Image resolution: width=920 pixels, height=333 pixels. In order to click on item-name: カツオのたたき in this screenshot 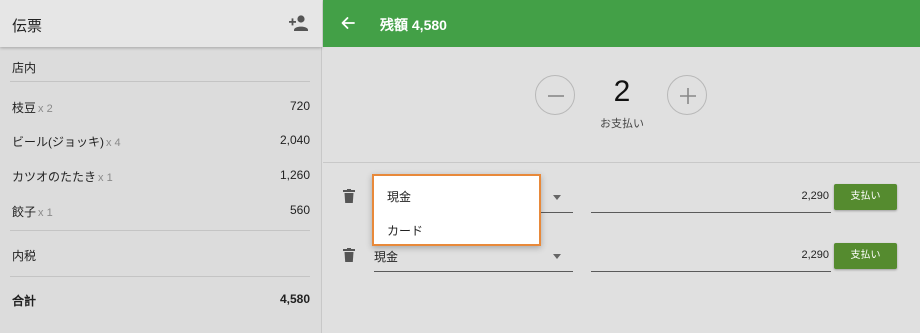, I will do `click(54, 177)`.